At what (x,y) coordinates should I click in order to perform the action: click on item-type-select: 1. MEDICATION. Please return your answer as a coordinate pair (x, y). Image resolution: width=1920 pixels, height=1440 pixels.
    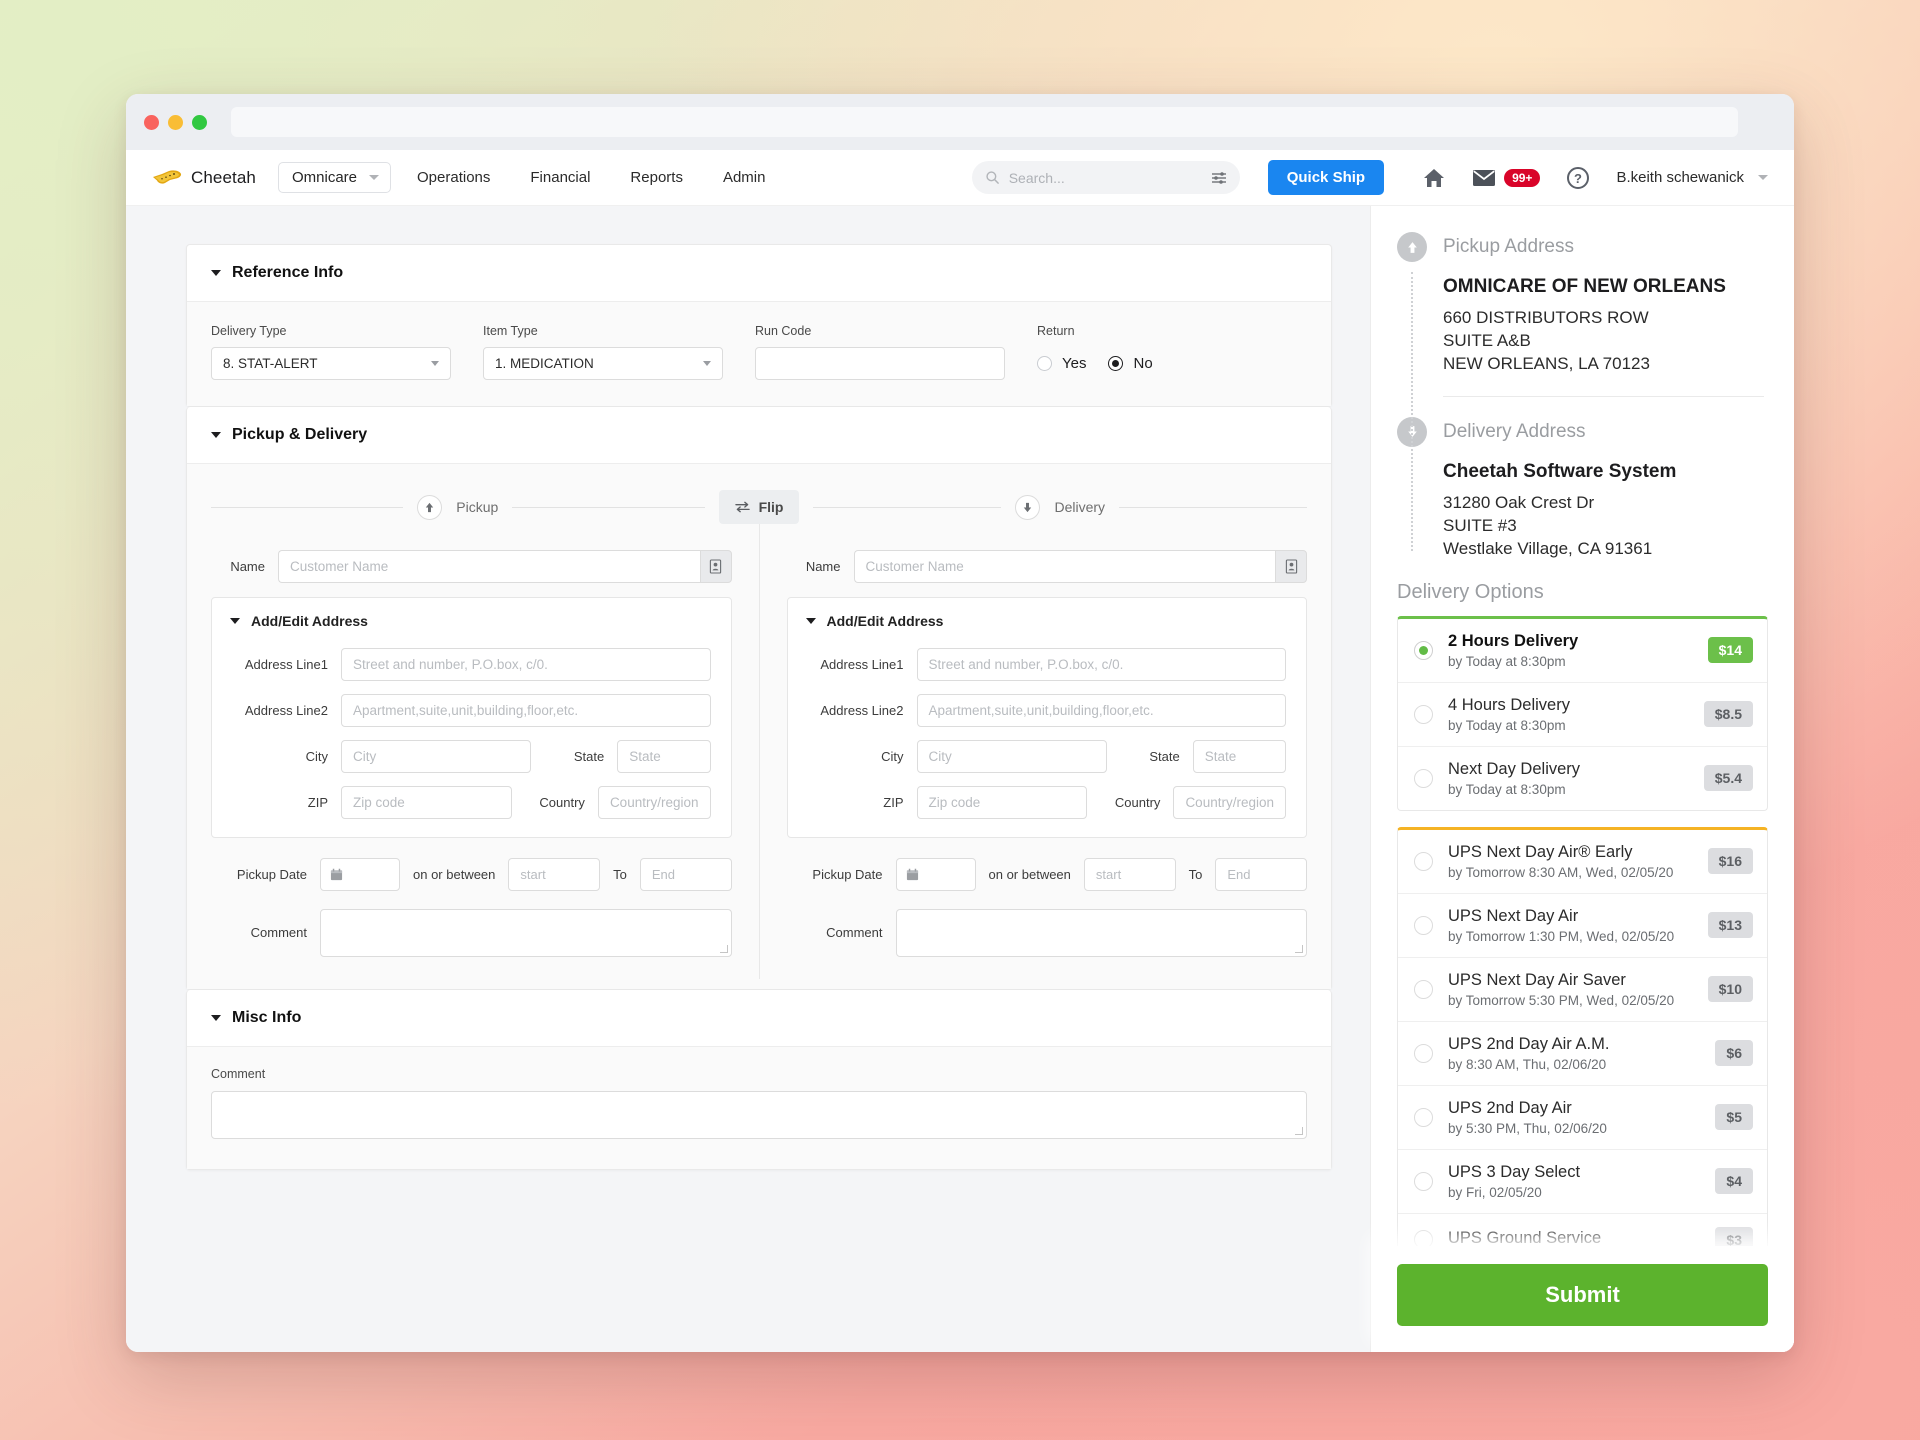
    Looking at the image, I should click on (603, 363).